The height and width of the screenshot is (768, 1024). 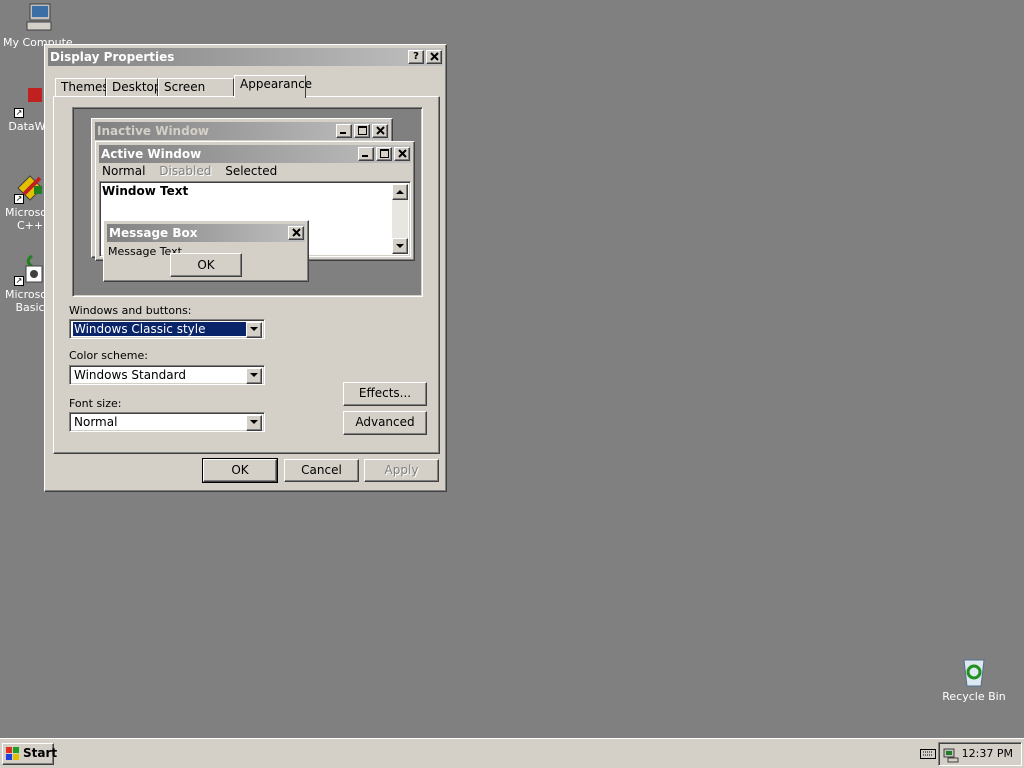 I want to click on menu-disabled: Disabled, so click(x=185, y=171).